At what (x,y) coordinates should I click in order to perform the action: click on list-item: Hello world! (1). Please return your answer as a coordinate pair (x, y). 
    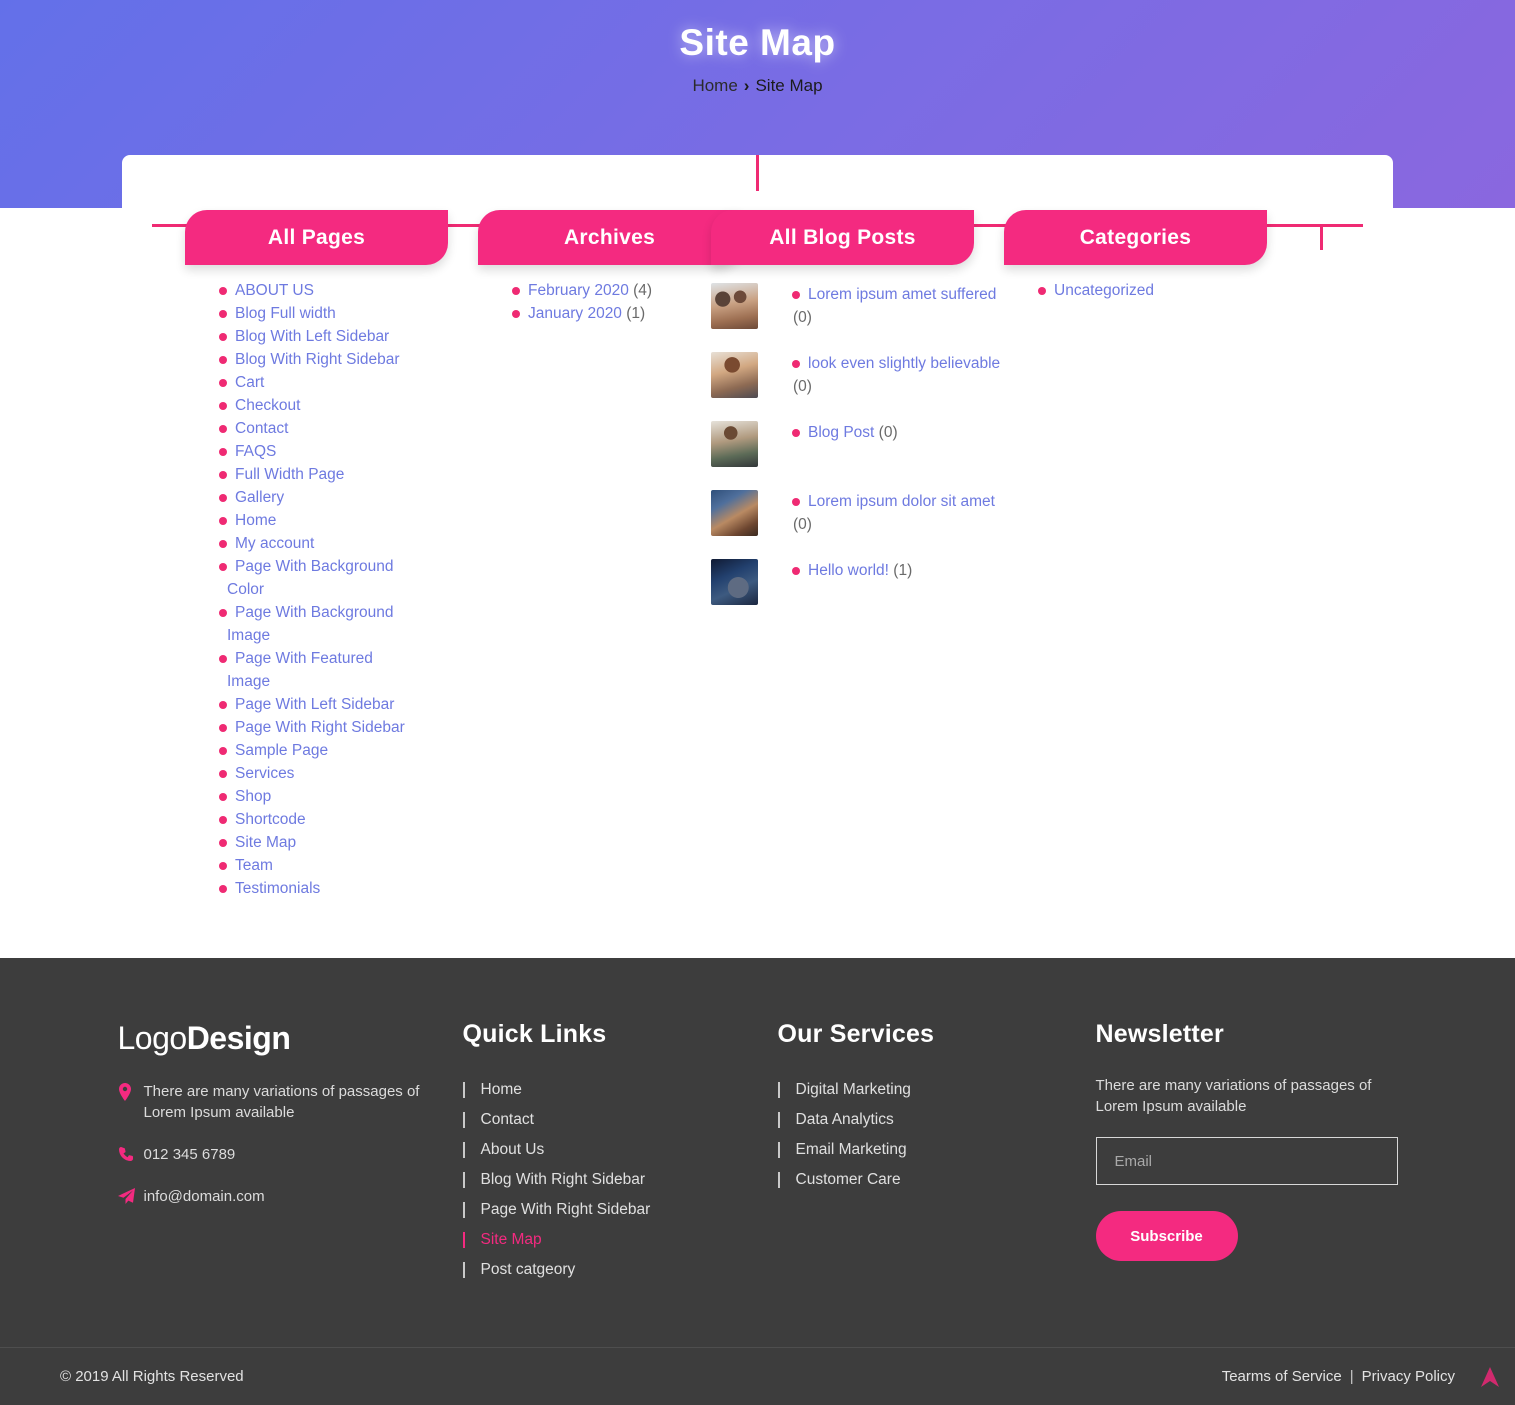
    Looking at the image, I should click on (854, 588).